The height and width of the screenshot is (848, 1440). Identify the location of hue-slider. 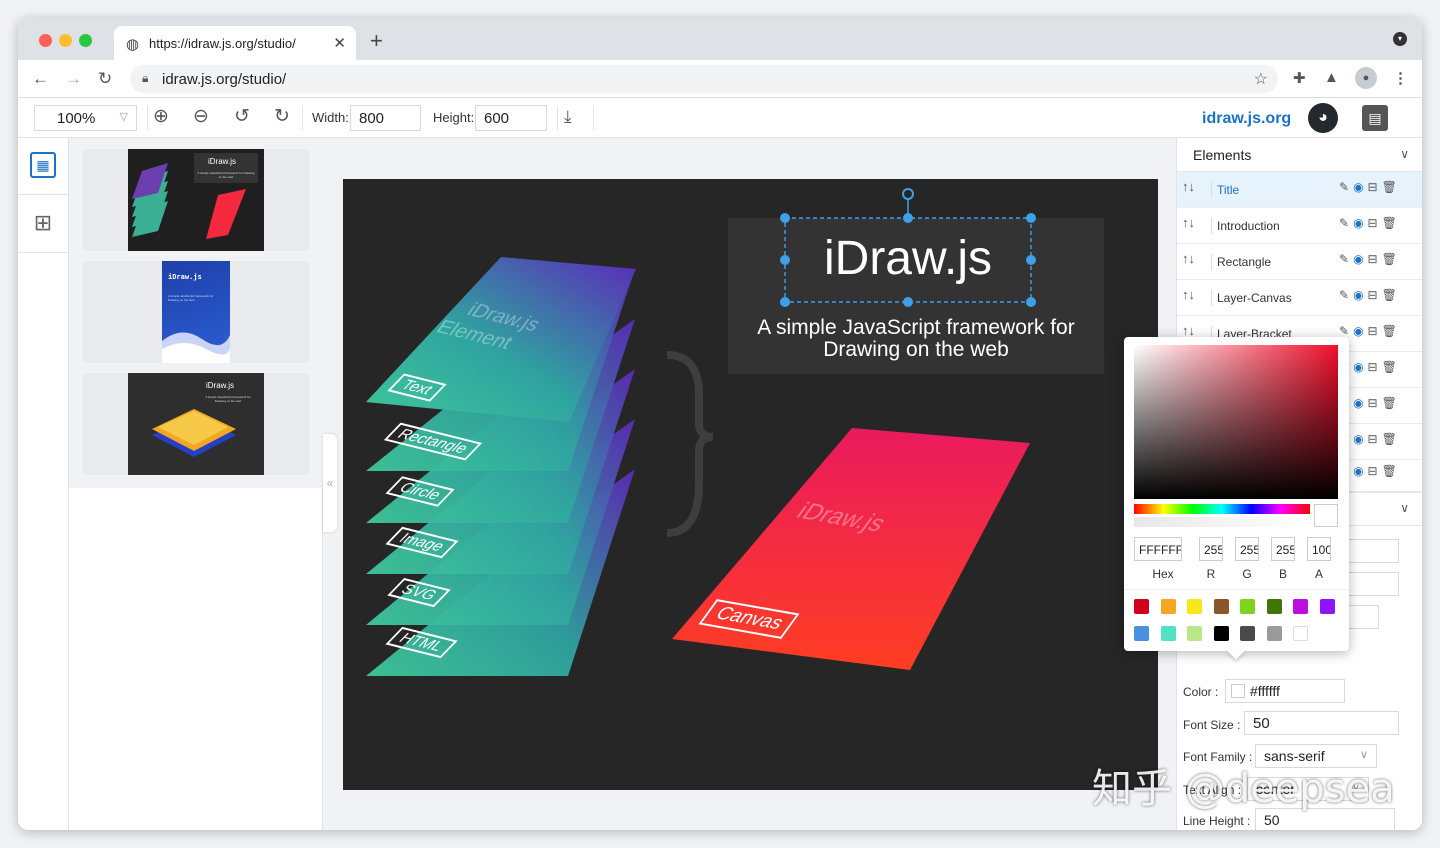
(1222, 509).